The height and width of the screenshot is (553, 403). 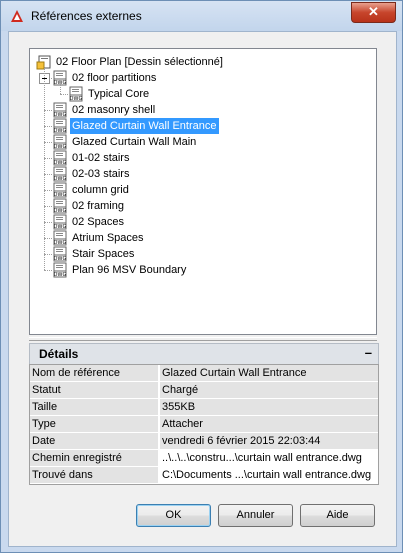 I want to click on details-row: Taille 355KB, so click(x=204, y=407).